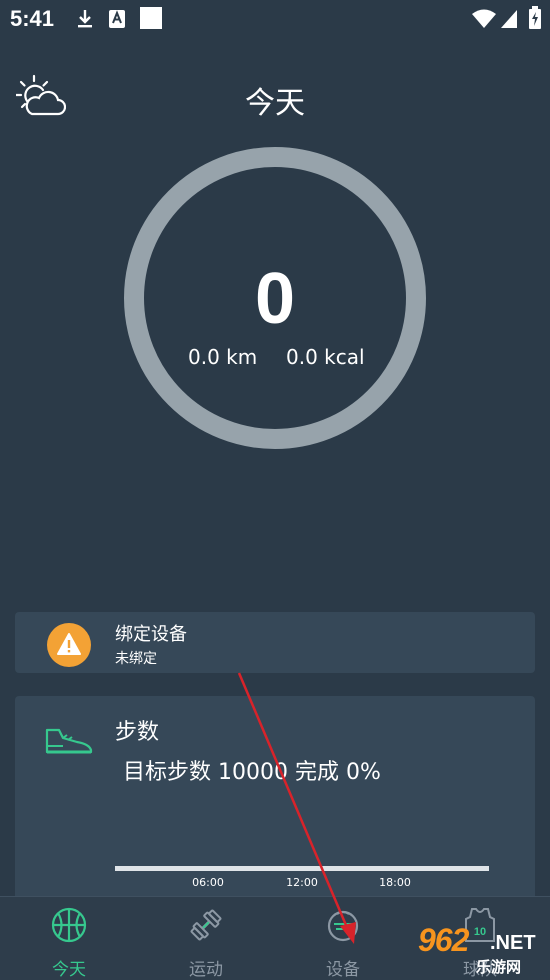 The image size is (550, 980). I want to click on watermark-domain: .NET, so click(513, 943).